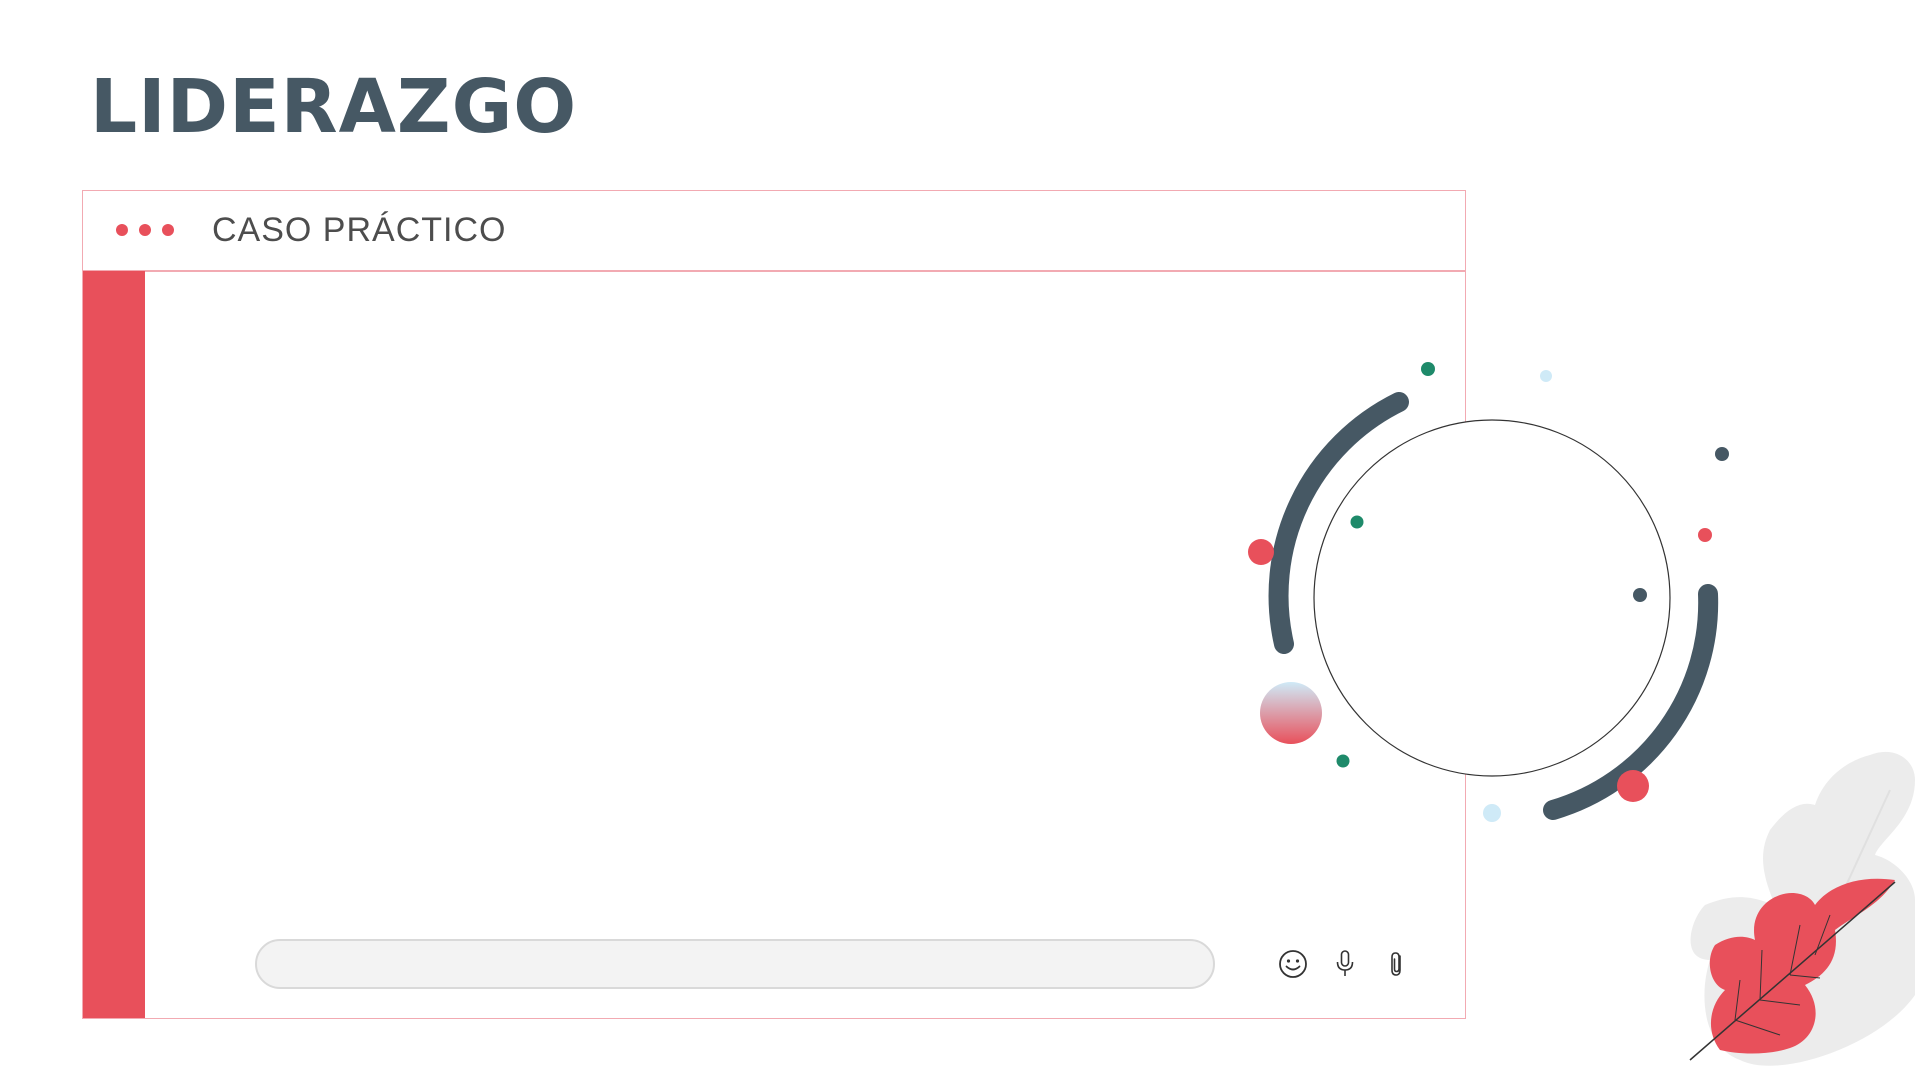 Image resolution: width=1920 pixels, height=1080 pixels. Describe the element at coordinates (1492, 598) in the screenshot. I see `ring-circle` at that location.